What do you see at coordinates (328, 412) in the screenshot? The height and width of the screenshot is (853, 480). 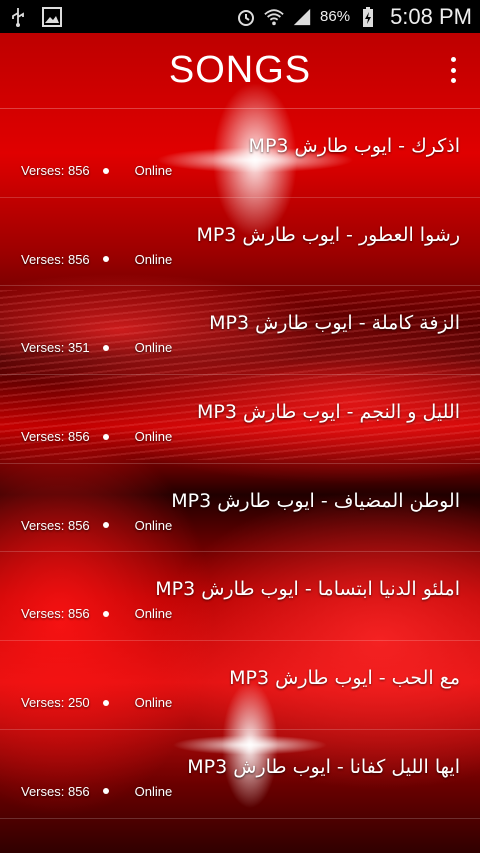 I see `song-title: الليل و النجم - ايوب طارش MP3` at bounding box center [328, 412].